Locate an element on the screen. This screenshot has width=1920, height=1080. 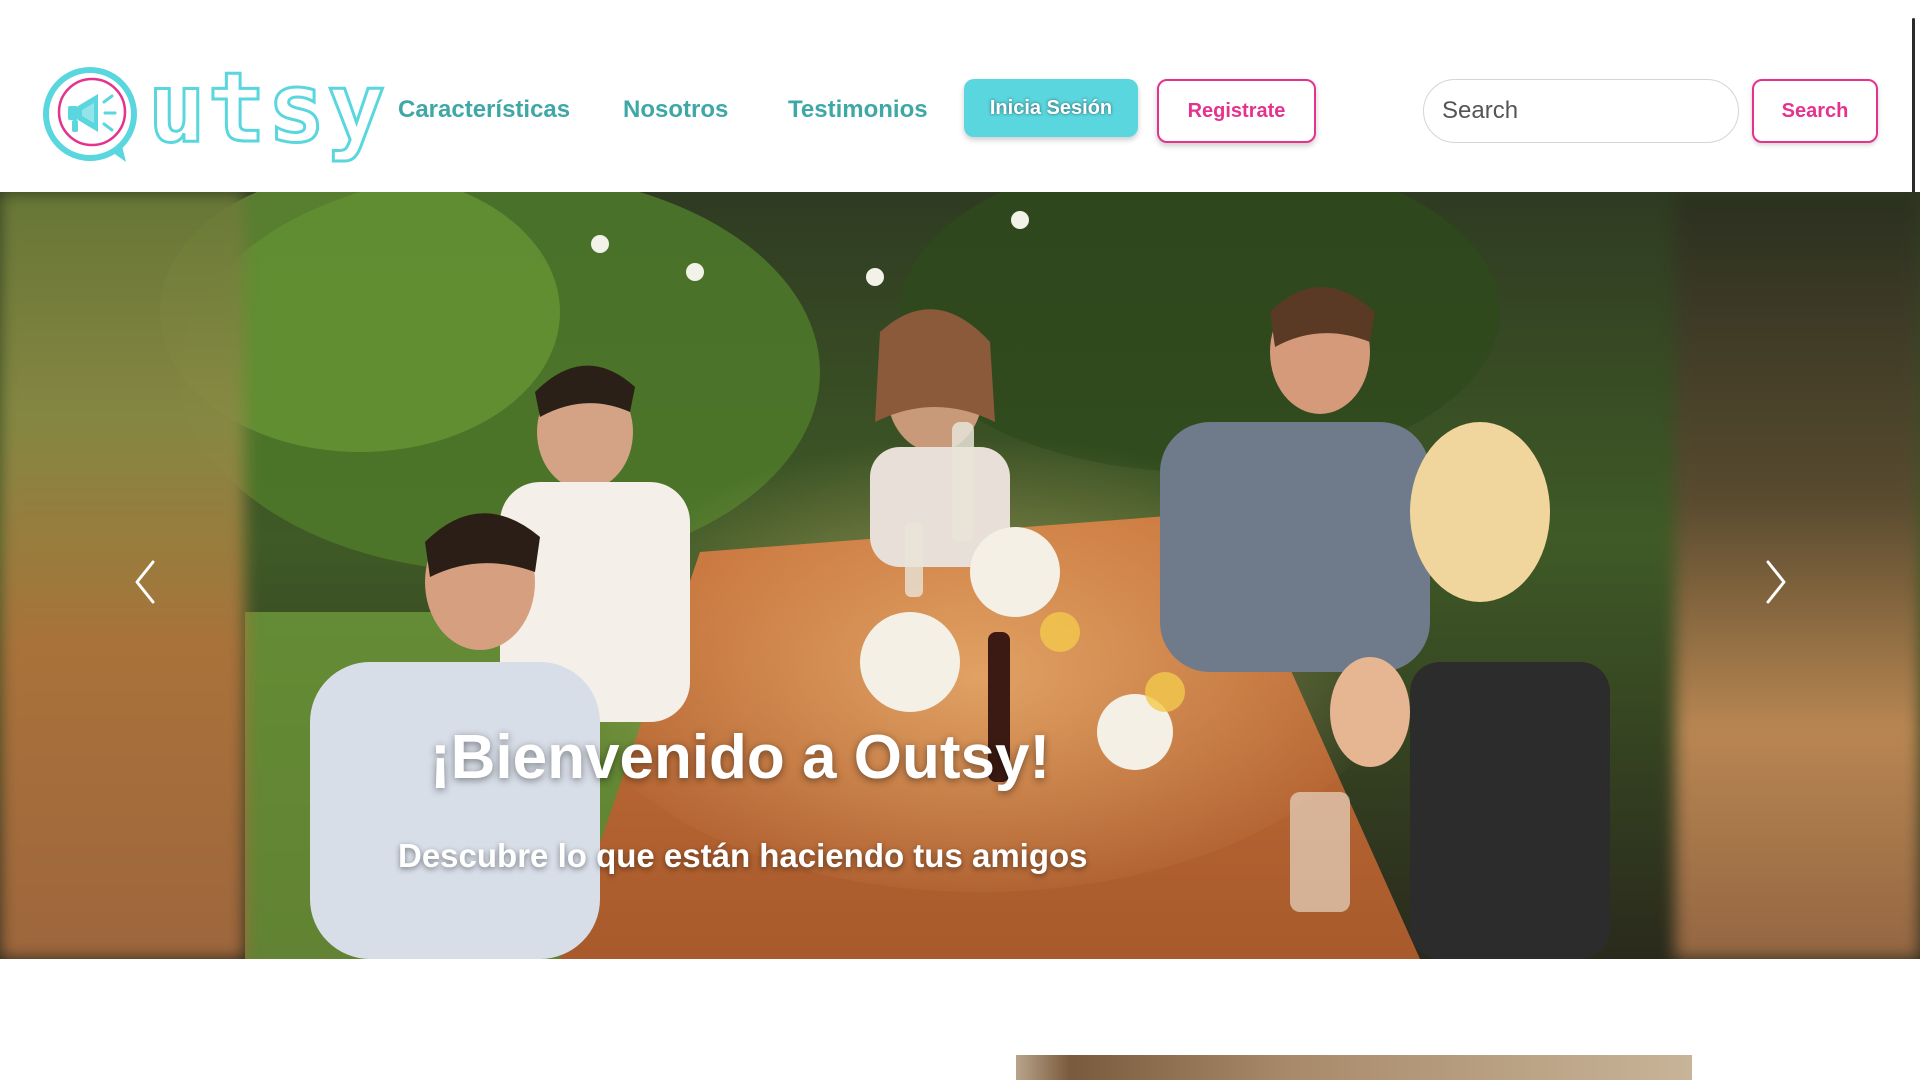
logo-wordmark: utsy is located at coordinates (267, 108).